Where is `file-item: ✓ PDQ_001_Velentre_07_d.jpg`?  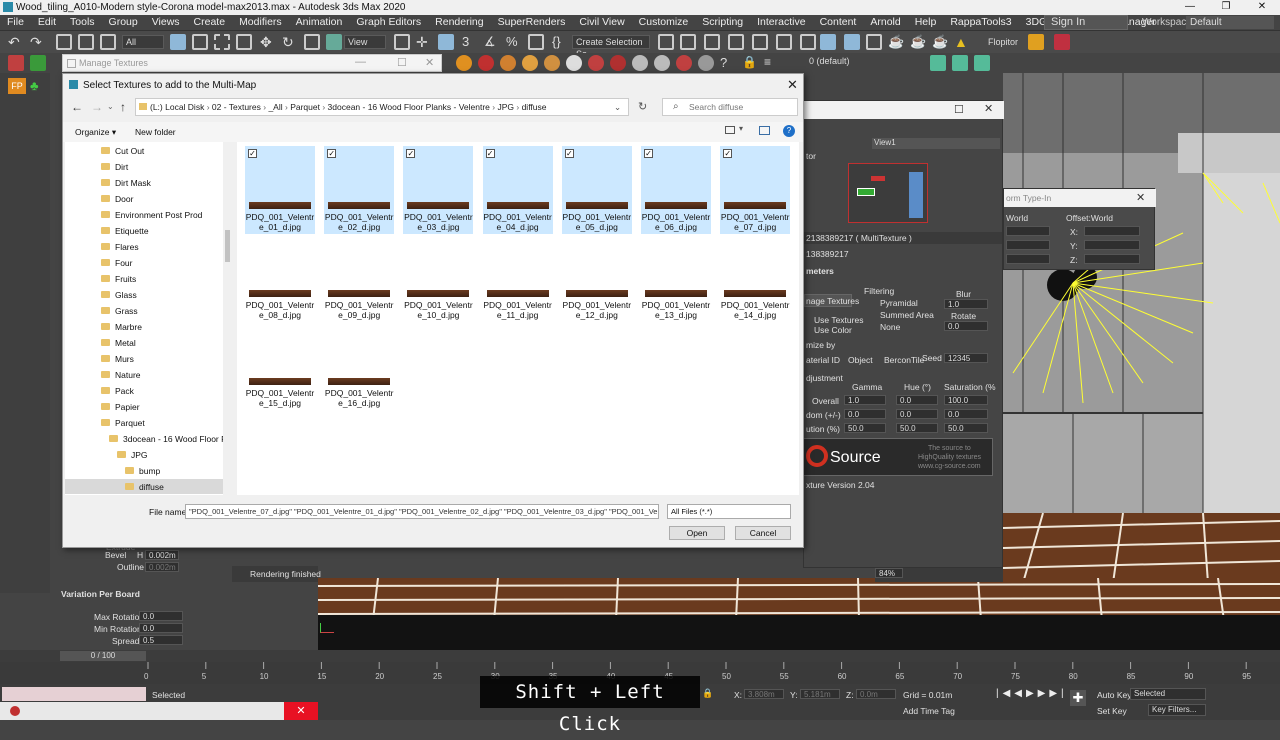 file-item: ✓ PDQ_001_Velentre_07_d.jpg is located at coordinates (755, 190).